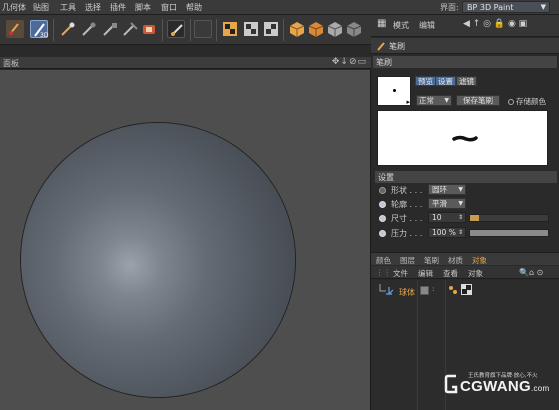 This screenshot has height=410, width=559. I want to click on tab-filter: 滤镜, so click(466, 81).